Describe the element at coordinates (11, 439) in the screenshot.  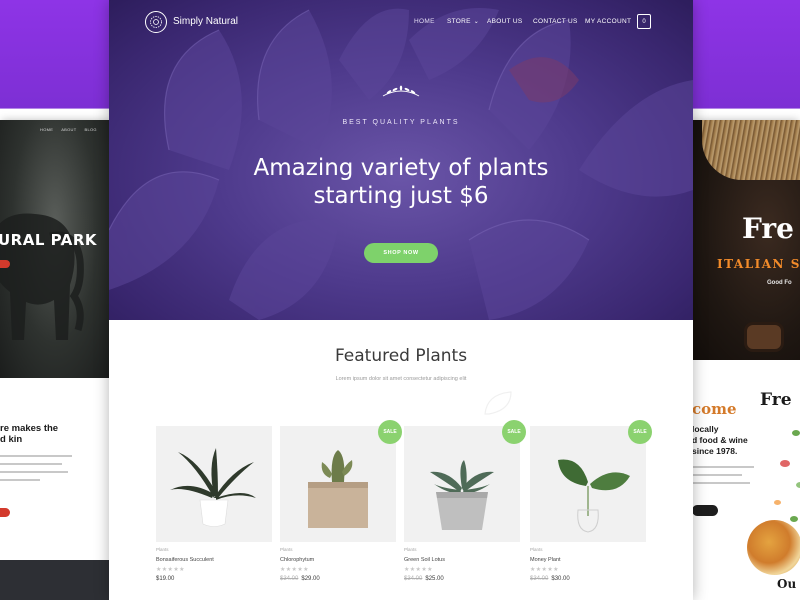
I see `left-heading-line: d kin` at that location.